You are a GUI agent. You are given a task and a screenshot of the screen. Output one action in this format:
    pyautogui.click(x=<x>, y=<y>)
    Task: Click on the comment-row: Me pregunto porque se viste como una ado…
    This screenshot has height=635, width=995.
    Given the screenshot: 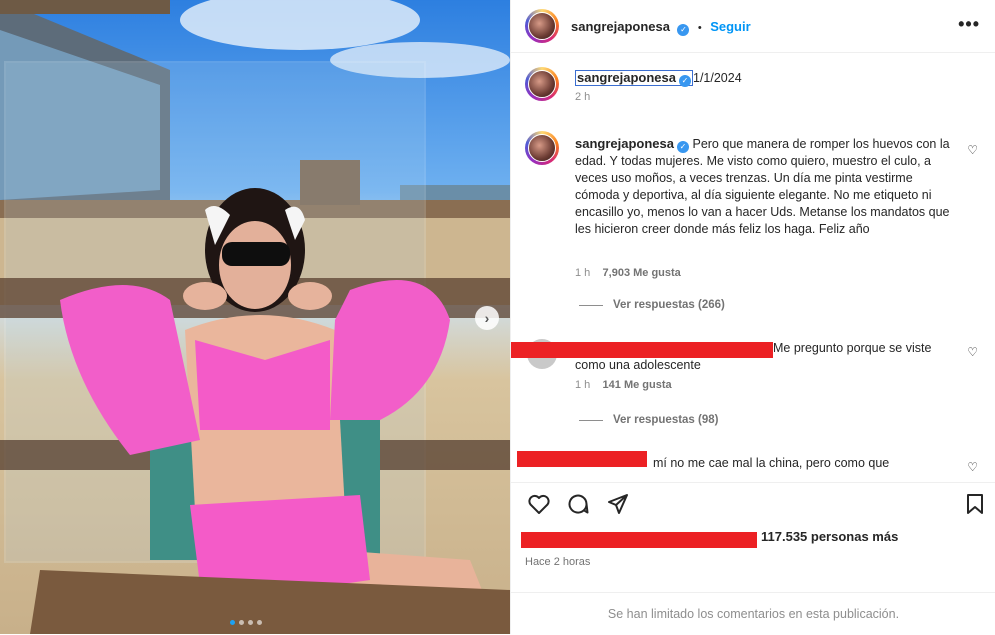 What is the action you would take?
    pyautogui.click(x=745, y=367)
    